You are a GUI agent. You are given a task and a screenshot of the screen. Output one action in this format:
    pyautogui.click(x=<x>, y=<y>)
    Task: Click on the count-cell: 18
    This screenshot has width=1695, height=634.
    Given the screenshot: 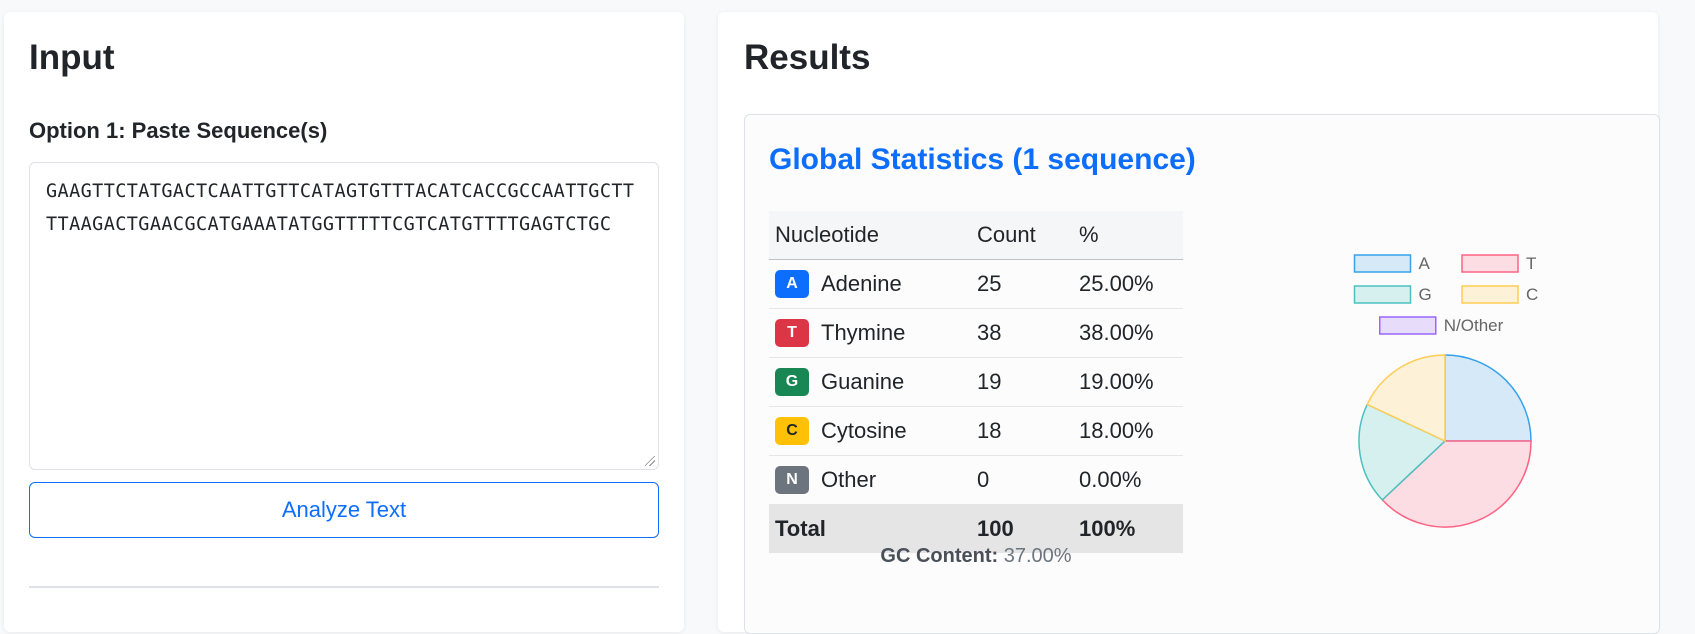 What is the action you would take?
    pyautogui.click(x=1022, y=431)
    